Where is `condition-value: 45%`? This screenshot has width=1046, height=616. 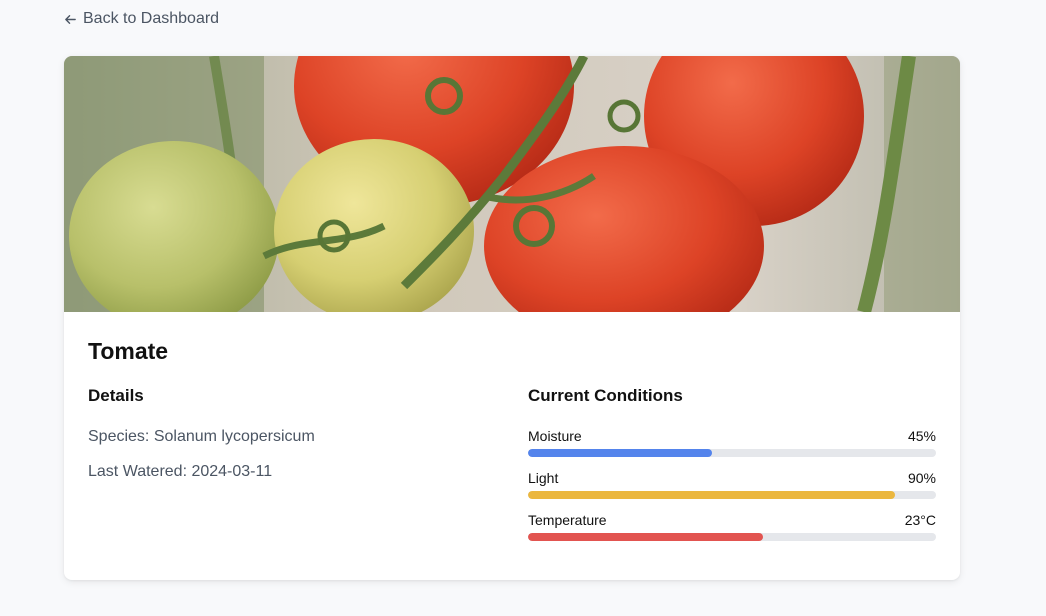
condition-value: 45% is located at coordinates (921, 436).